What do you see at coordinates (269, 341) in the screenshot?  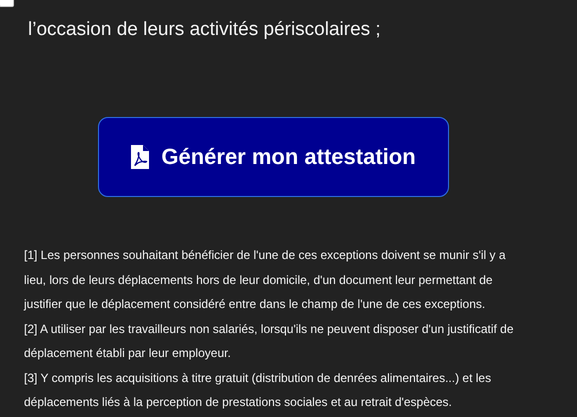 I see `footnote: [2] A utiliser par les travailleurs non salariés, lorsqu'ils ne peuvent disposer d'un justificatif de déplacement établi par leur employeur.` at bounding box center [269, 341].